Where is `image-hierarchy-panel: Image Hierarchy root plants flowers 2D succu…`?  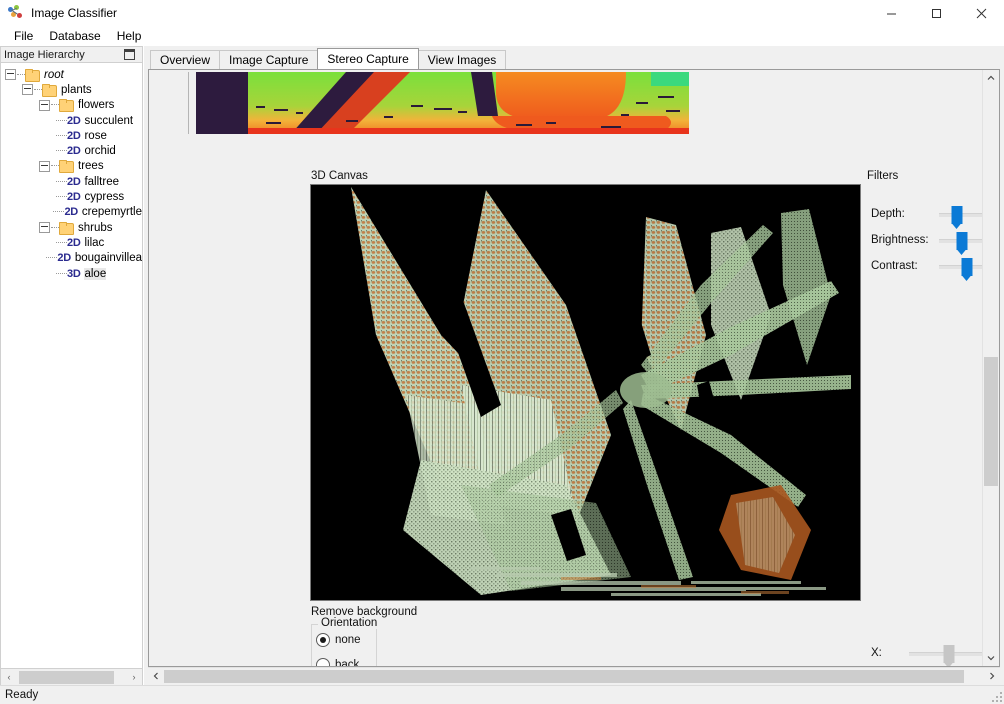
image-hierarchy-panel: Image Hierarchy root plants flowers 2D succu… is located at coordinates (72, 366).